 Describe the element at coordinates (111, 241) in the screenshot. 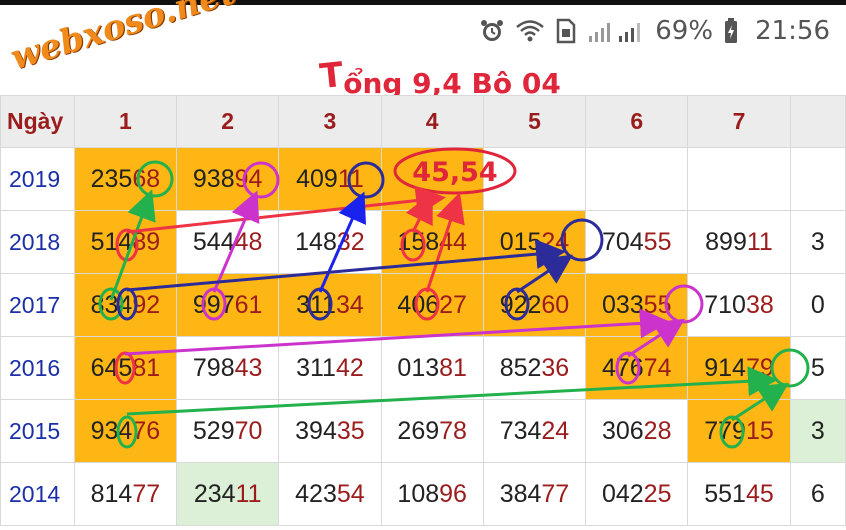

I see `result-prefix: 514` at that location.